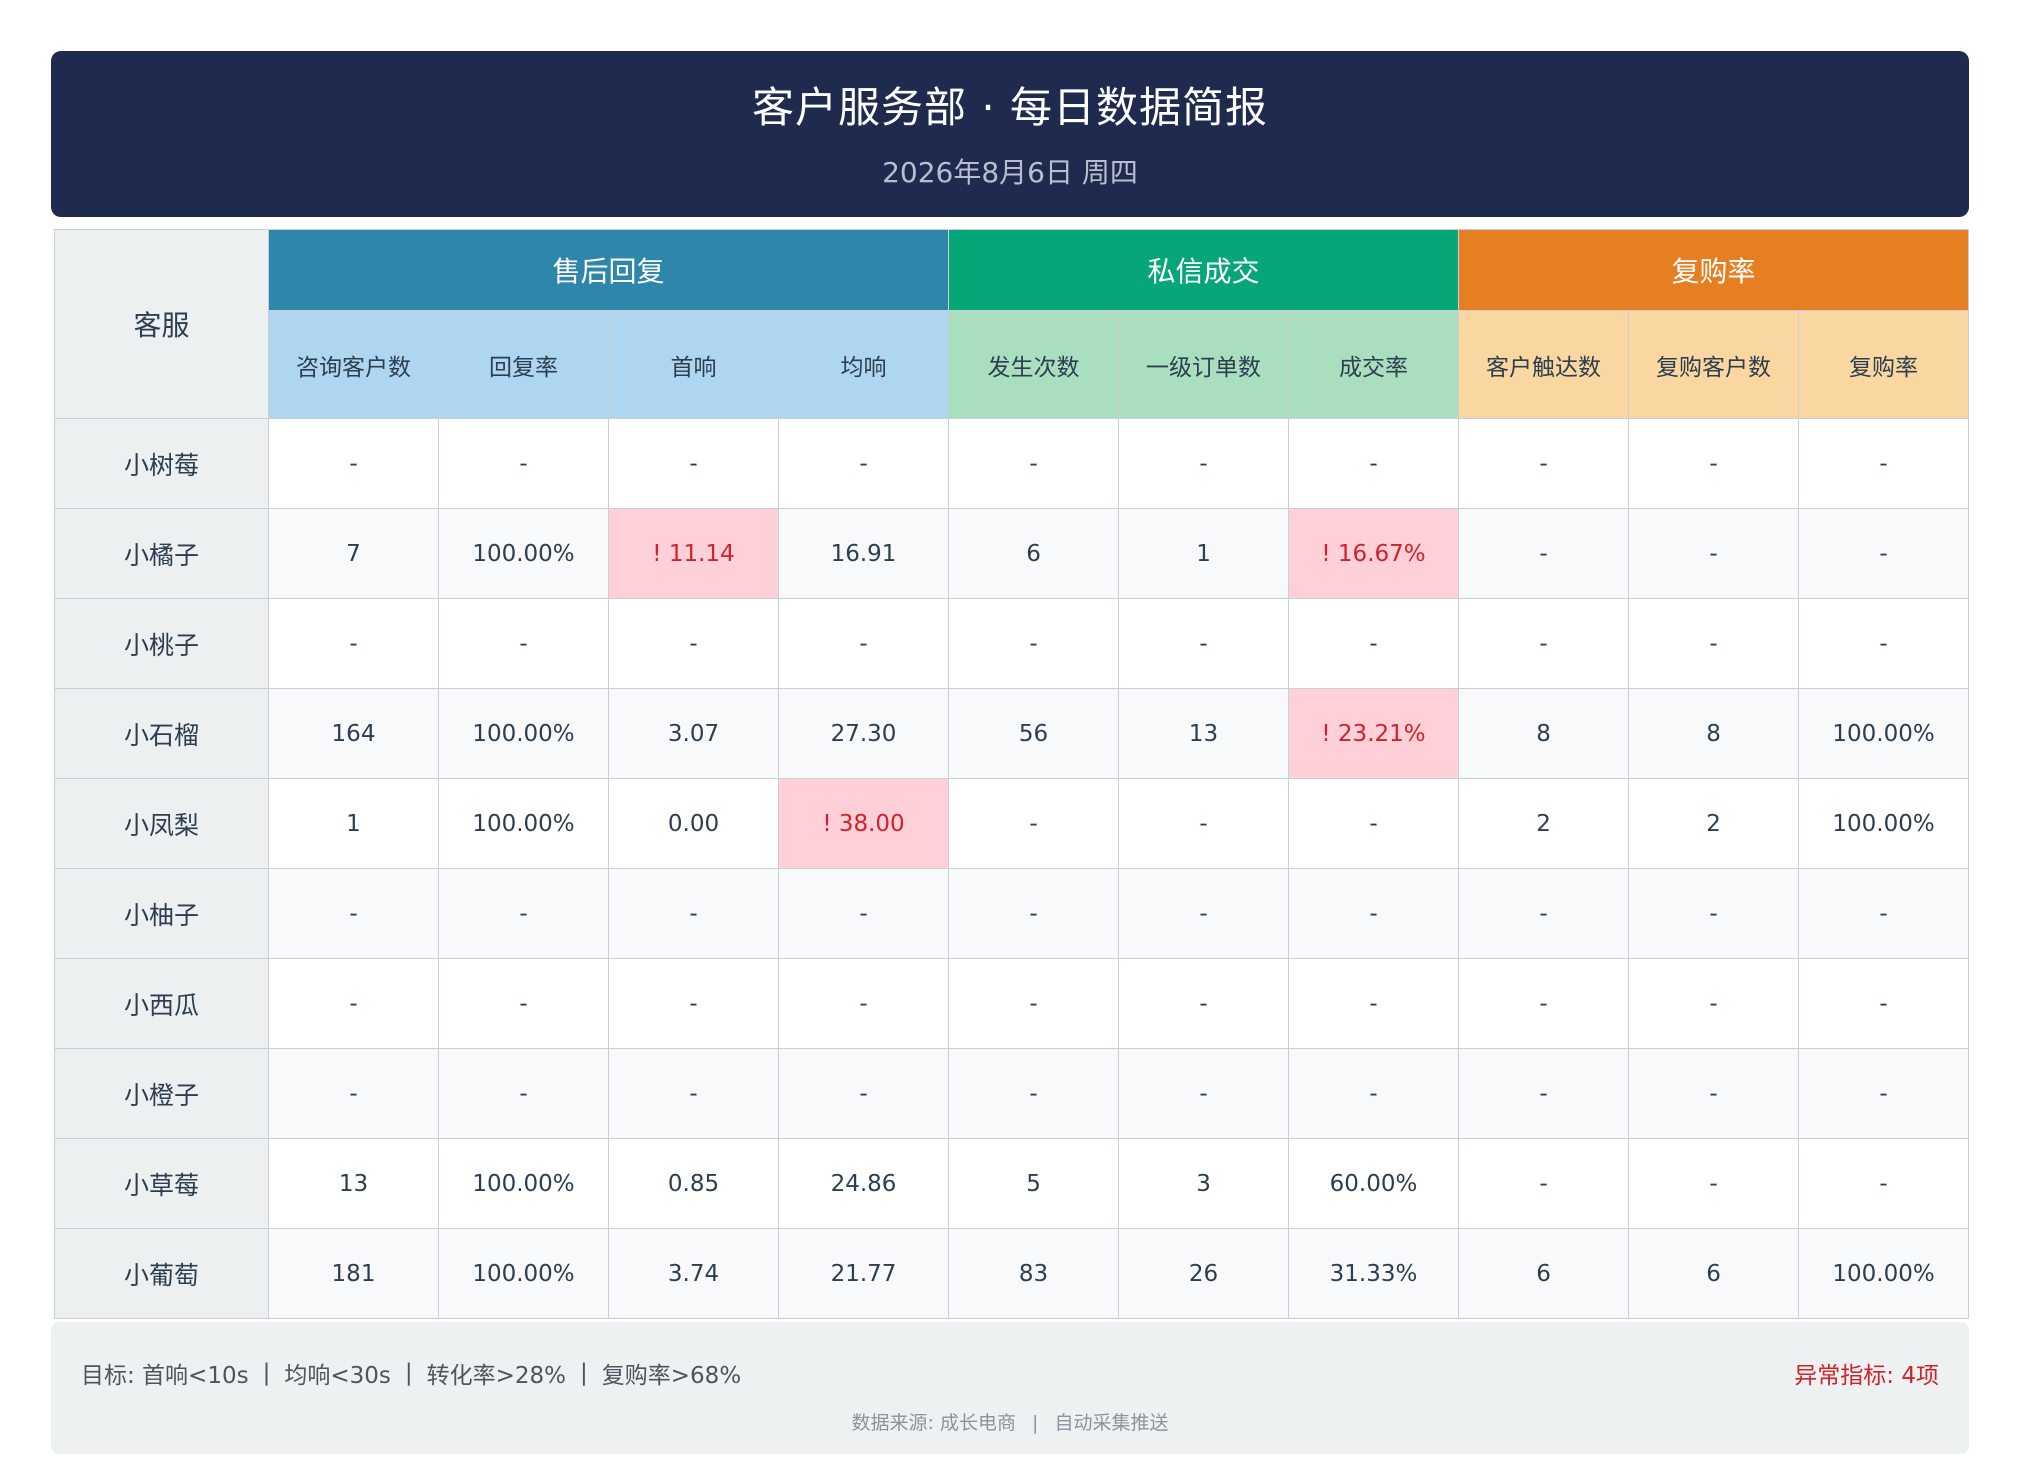 The image size is (2019, 1470). I want to click on alert-metric-cell: ! 38.00, so click(863, 823).